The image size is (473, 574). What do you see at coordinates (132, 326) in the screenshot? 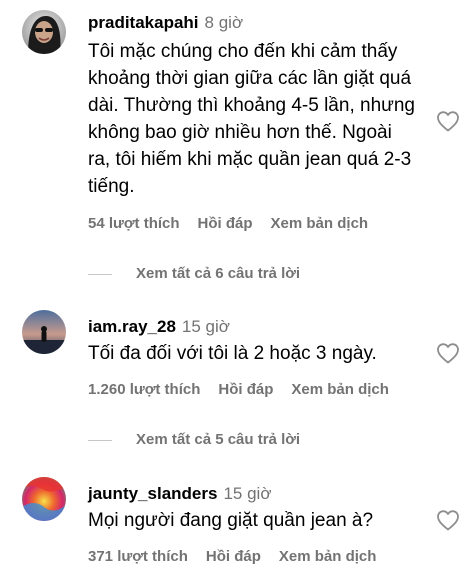
I see `username: iam.ray_28` at bounding box center [132, 326].